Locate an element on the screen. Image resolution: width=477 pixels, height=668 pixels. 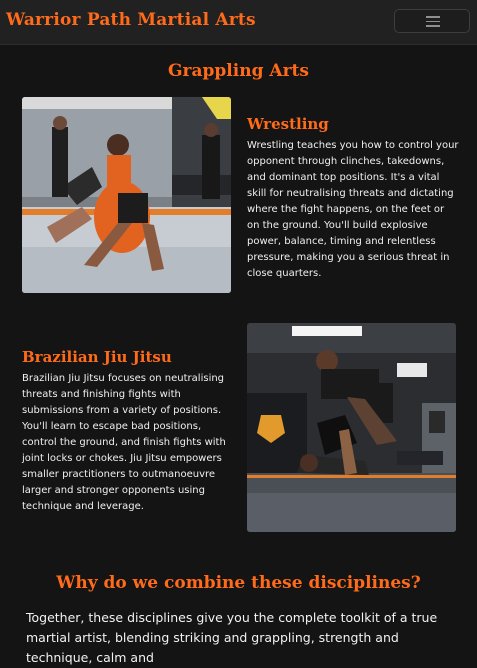
wrestling-photo is located at coordinates (126, 195).